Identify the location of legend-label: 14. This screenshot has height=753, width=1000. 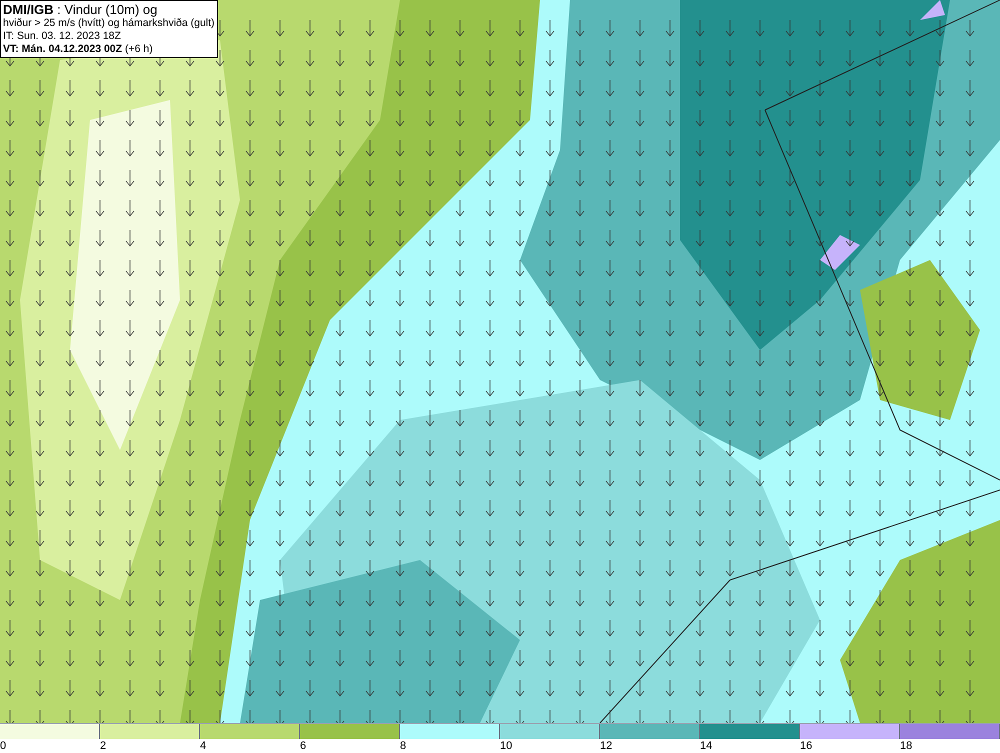
(706, 746).